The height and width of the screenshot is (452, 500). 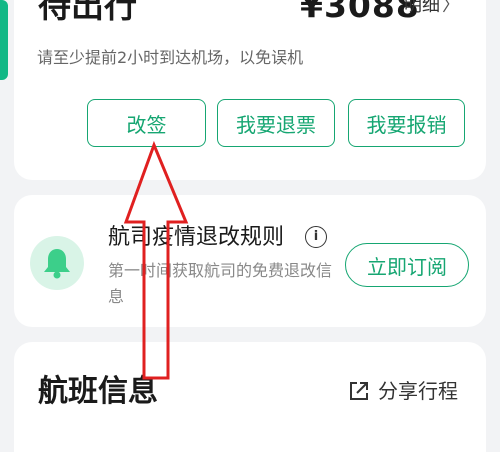 I want to click on flight-info-title: 航班信息, so click(x=98, y=391).